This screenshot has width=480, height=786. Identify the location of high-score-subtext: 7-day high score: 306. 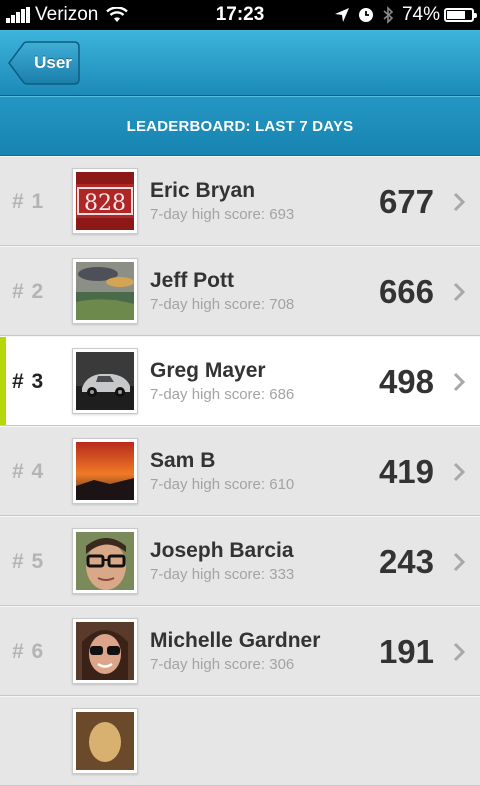
(222, 664).